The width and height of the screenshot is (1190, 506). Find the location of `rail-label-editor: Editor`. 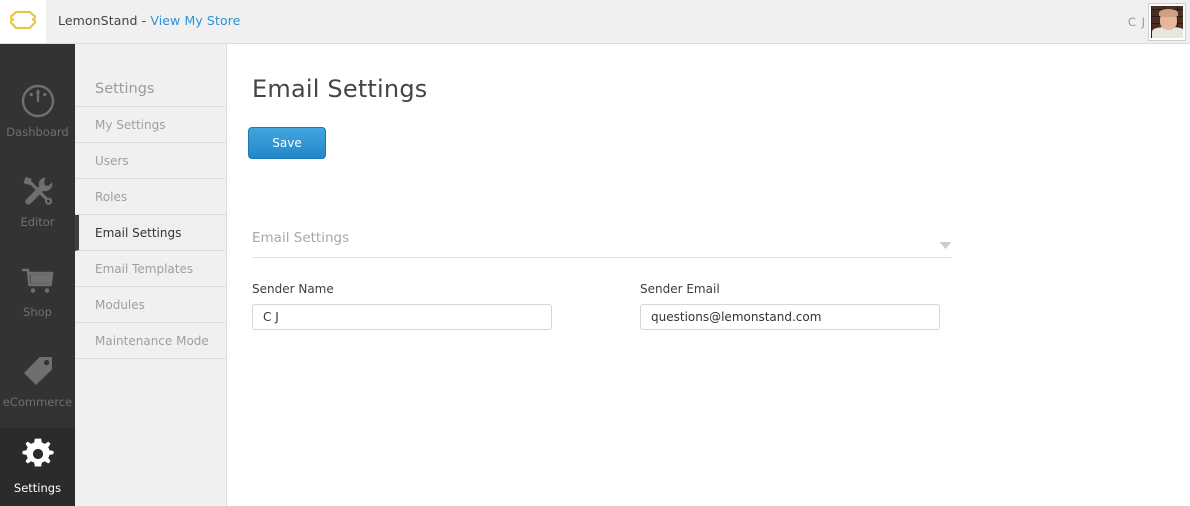

rail-label-editor: Editor is located at coordinates (37, 222).